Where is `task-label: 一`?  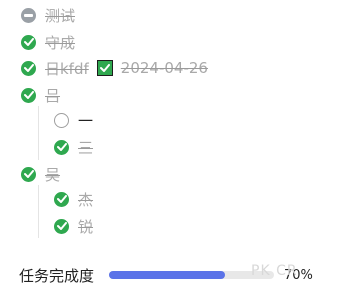 task-label: 一 is located at coordinates (86, 120).